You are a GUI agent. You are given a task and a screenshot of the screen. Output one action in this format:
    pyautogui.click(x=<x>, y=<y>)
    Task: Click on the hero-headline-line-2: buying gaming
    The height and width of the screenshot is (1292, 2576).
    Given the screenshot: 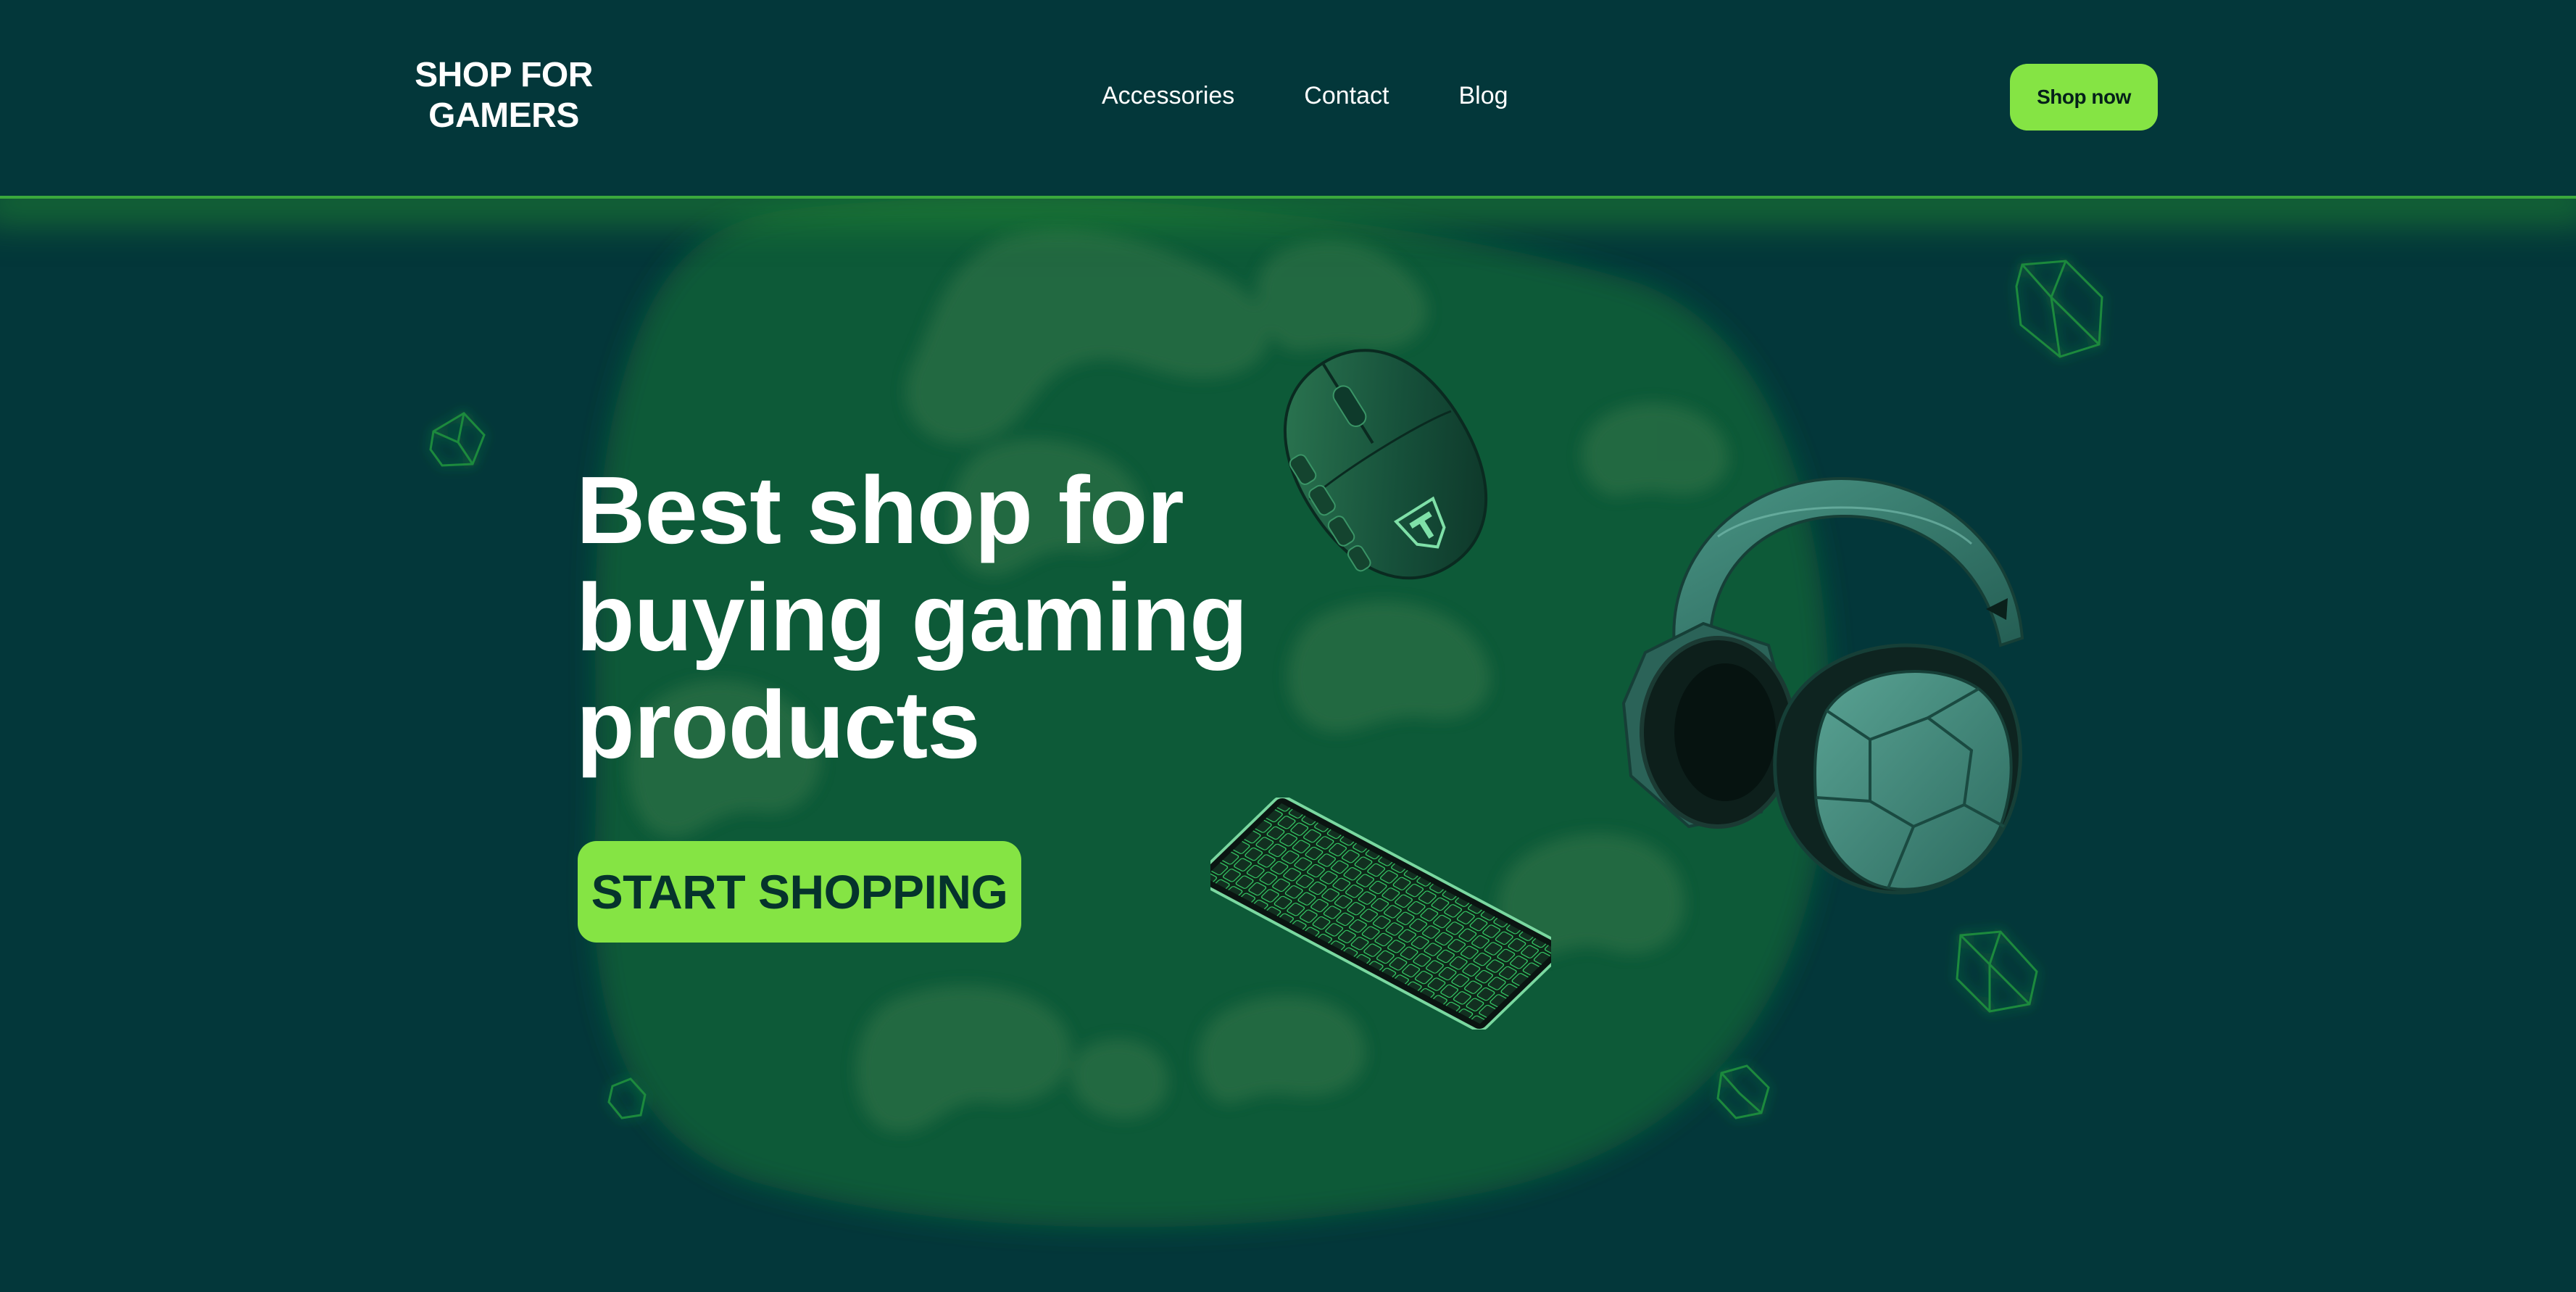 What is the action you would take?
    pyautogui.click(x=912, y=617)
    